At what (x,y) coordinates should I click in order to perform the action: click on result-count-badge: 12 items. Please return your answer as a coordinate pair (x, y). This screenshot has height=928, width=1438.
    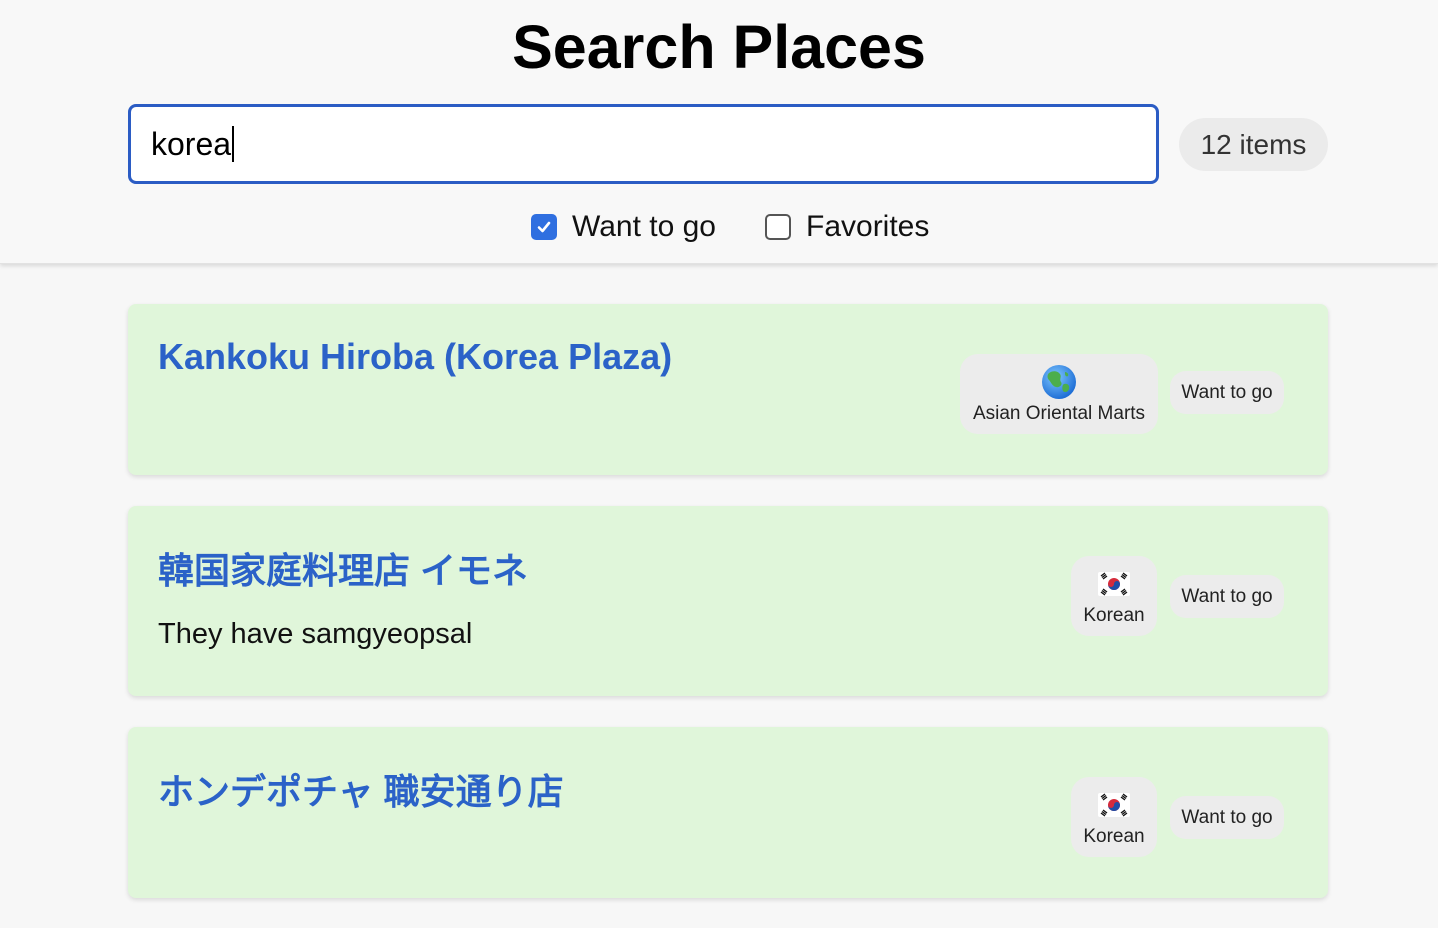
    Looking at the image, I should click on (1253, 144).